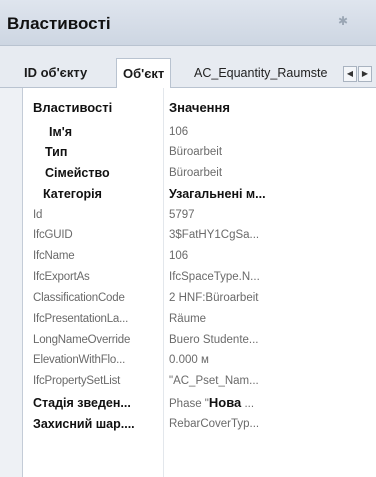 The width and height of the screenshot is (376, 477). I want to click on table-row: Сімейство Büroarbeit, so click(199, 173).